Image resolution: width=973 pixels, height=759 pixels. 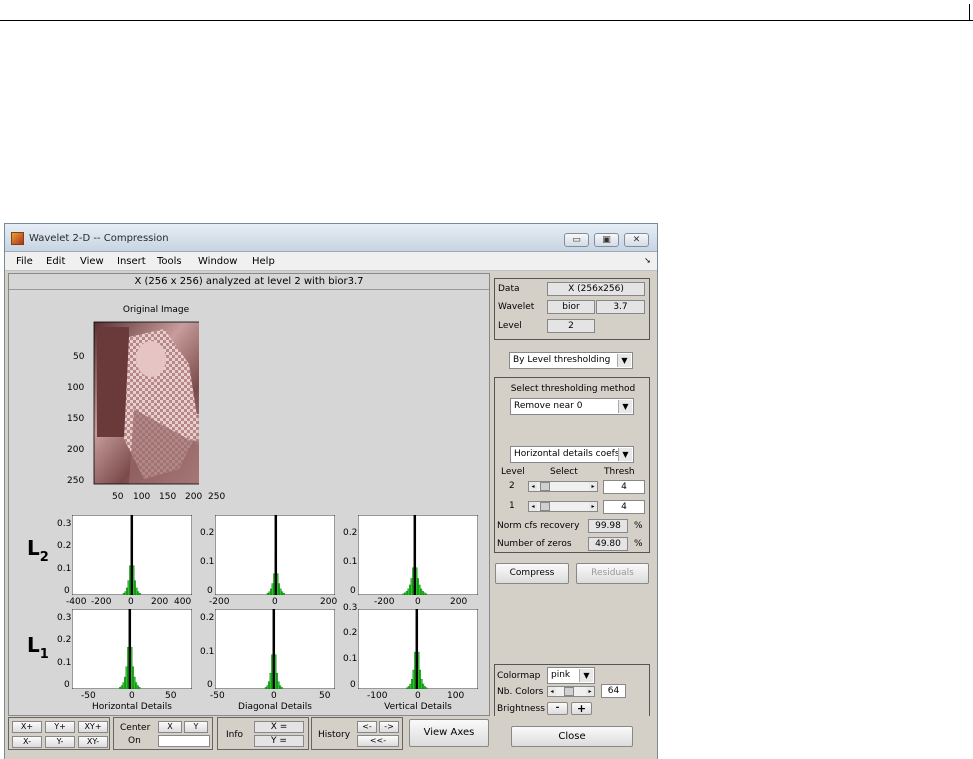 I want to click on hist-l2-diagonal, so click(x=275, y=555).